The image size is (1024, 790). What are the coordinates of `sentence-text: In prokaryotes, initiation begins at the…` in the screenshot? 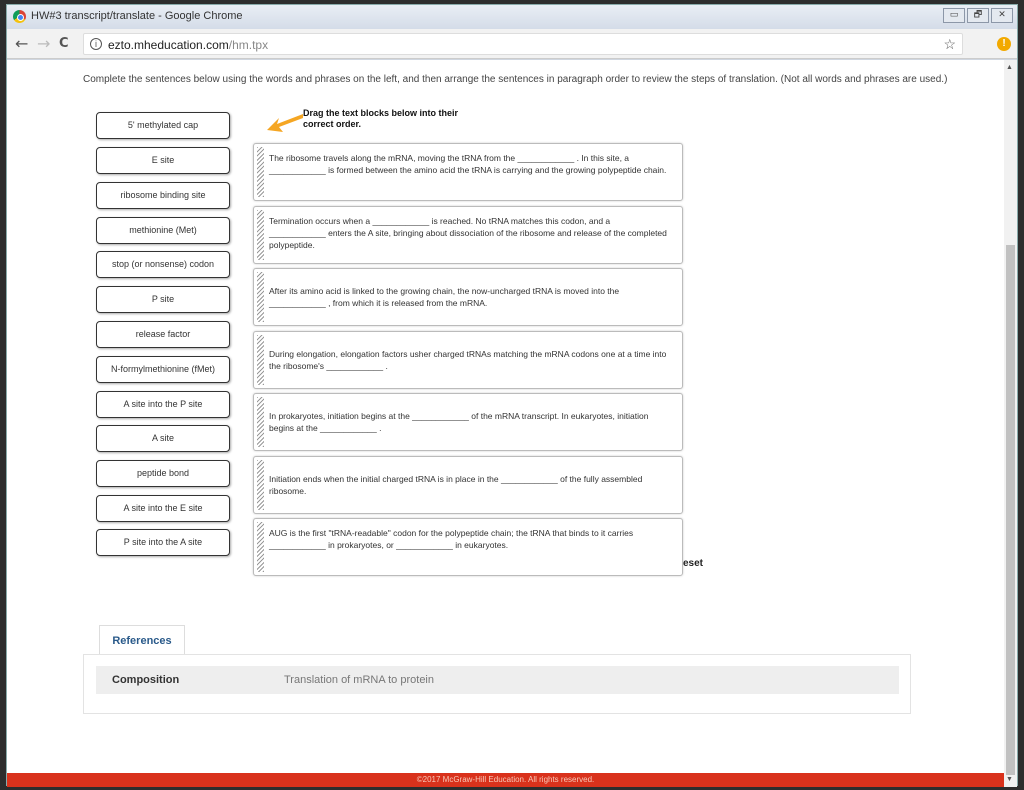 It's located at (459, 422).